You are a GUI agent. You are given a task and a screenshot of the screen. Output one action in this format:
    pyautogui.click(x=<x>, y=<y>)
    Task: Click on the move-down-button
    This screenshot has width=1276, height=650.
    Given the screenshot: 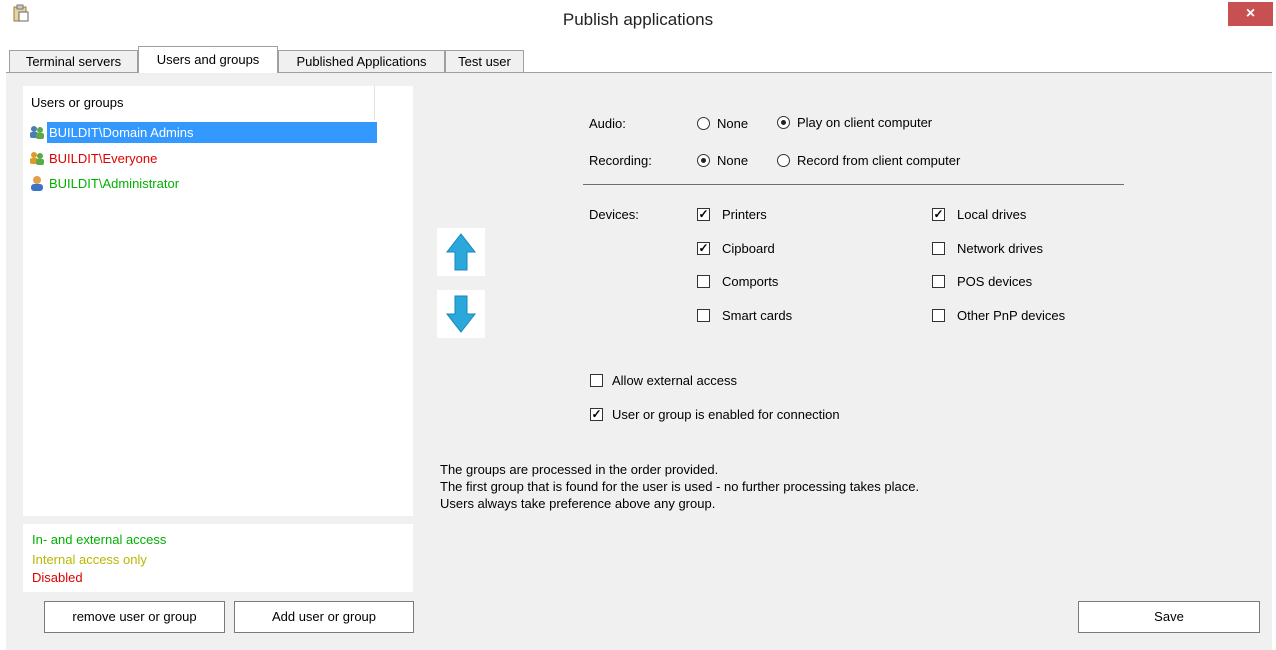 What is the action you would take?
    pyautogui.click(x=461, y=314)
    